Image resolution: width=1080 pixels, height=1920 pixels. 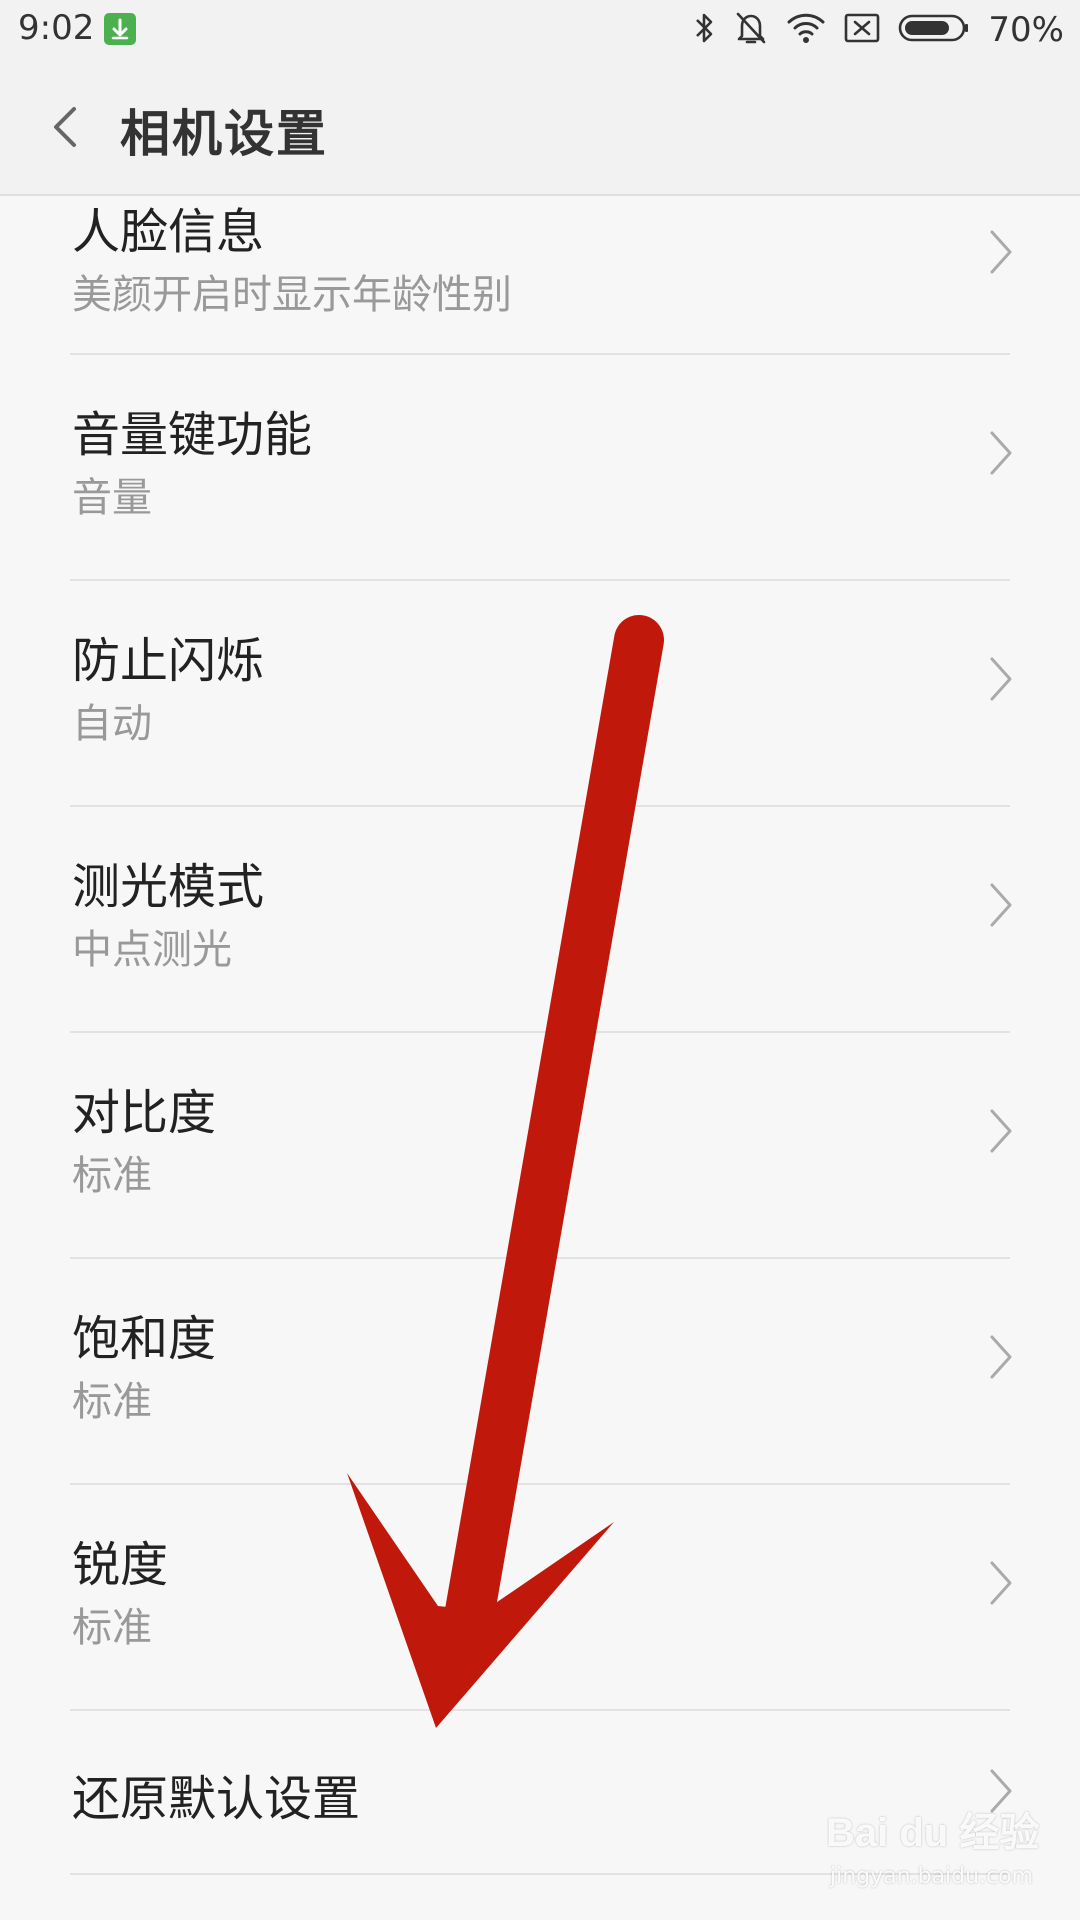 I want to click on download-icon, so click(x=120, y=29).